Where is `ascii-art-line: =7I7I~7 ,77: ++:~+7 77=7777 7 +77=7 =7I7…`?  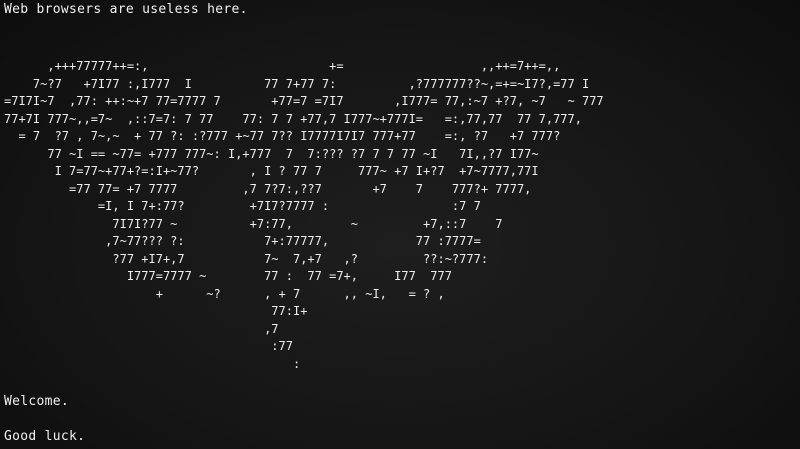
ascii-art-line: =7I7I~7 ,77: ++:~+7 77=7777 7 +77=7 =7I7… is located at coordinates (304, 101).